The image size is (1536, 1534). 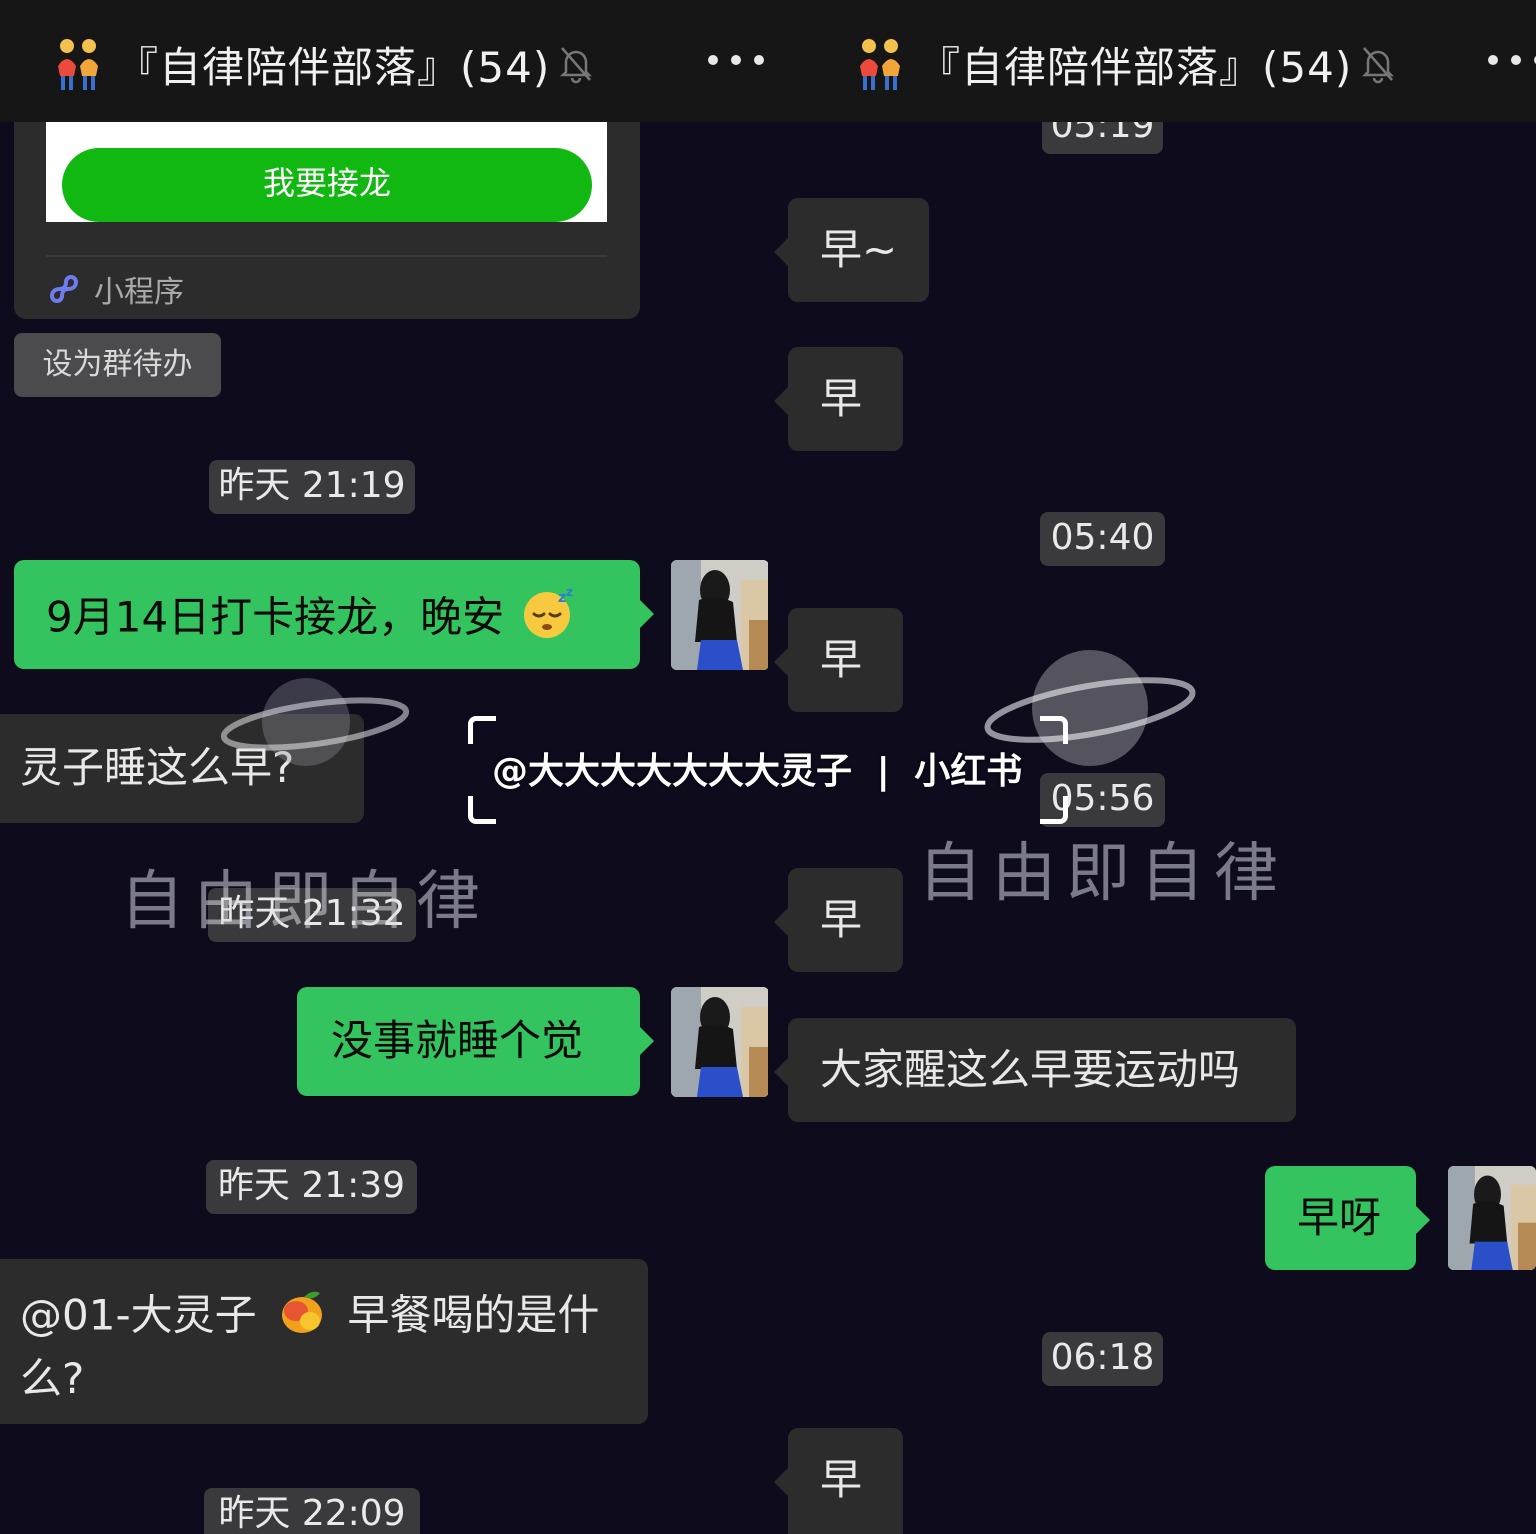 What do you see at coordinates (327, 185) in the screenshot?
I see `join-chain-button: 我要接龙` at bounding box center [327, 185].